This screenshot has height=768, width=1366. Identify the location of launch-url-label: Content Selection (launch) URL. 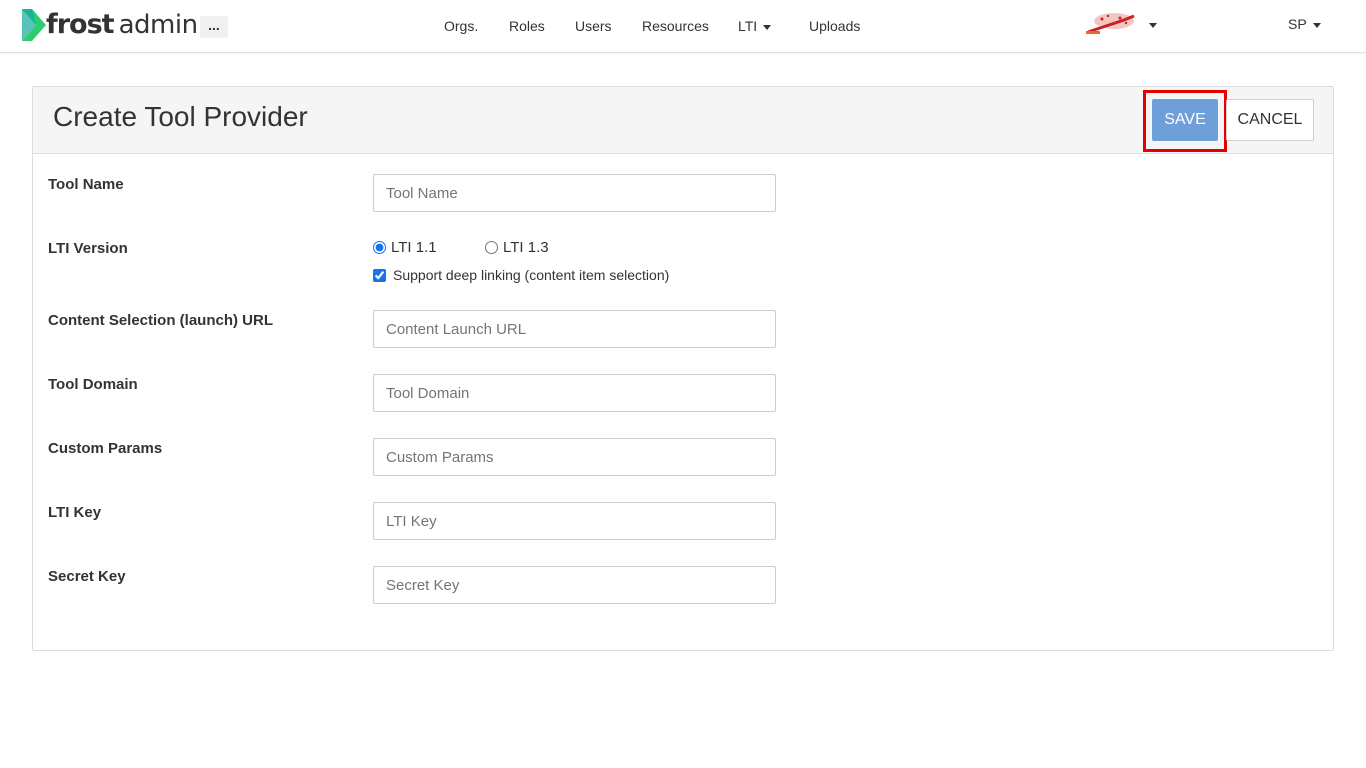
(160, 320).